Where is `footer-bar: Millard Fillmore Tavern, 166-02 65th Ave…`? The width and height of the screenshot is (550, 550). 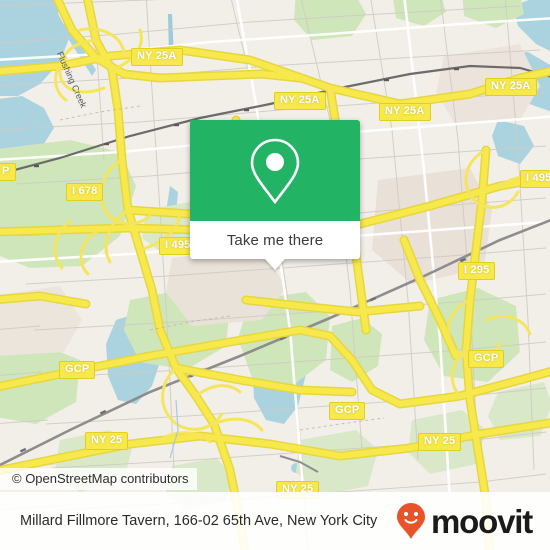 footer-bar: Millard Fillmore Tavern, 166-02 65th Ave… is located at coordinates (275, 521).